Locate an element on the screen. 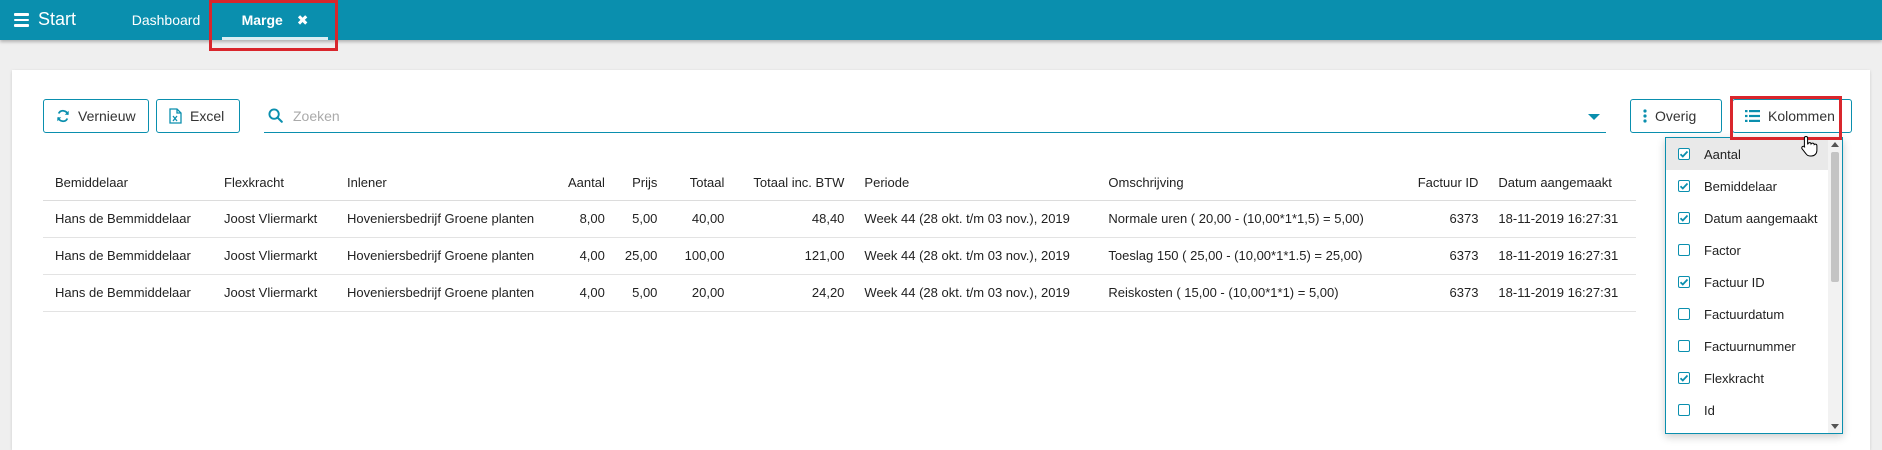 The height and width of the screenshot is (450, 1882). cell-aantal: 8,00 is located at coordinates (584, 219).